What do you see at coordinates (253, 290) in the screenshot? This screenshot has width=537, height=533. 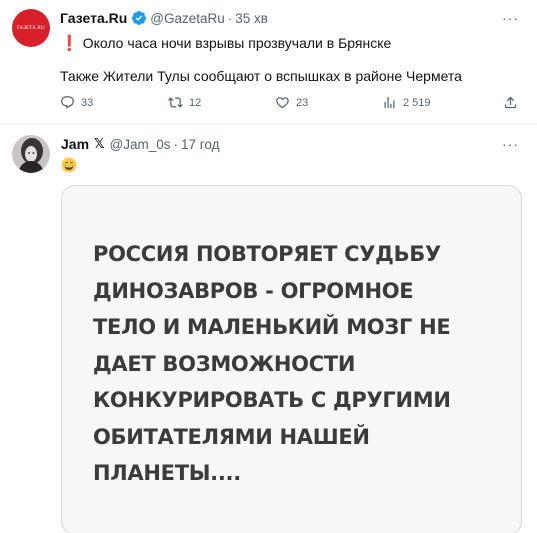 I see `image-text-line: ДИНОЗАВРОВ - ОГРОМНОЕ` at bounding box center [253, 290].